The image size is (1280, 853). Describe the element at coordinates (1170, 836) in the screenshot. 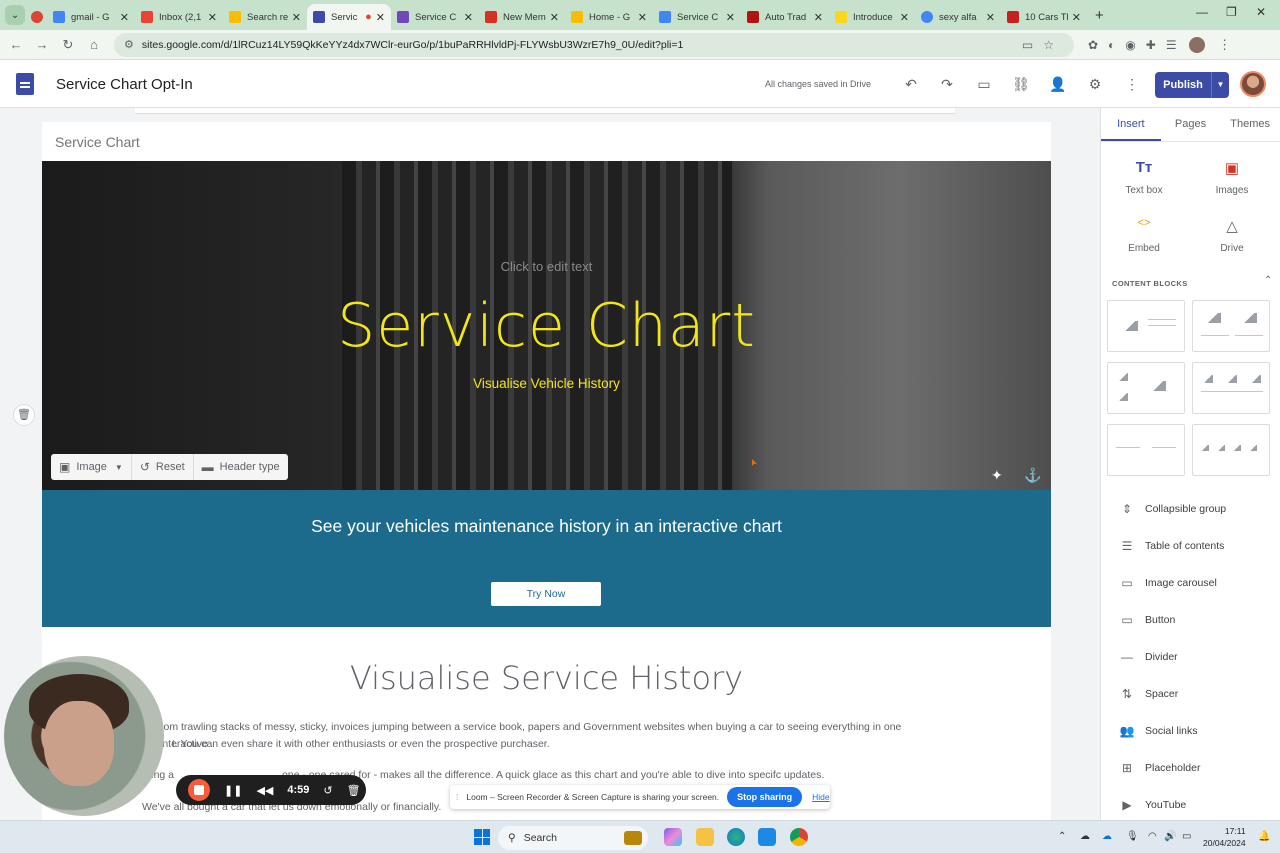

I see `volume-icon: 🔊` at that location.